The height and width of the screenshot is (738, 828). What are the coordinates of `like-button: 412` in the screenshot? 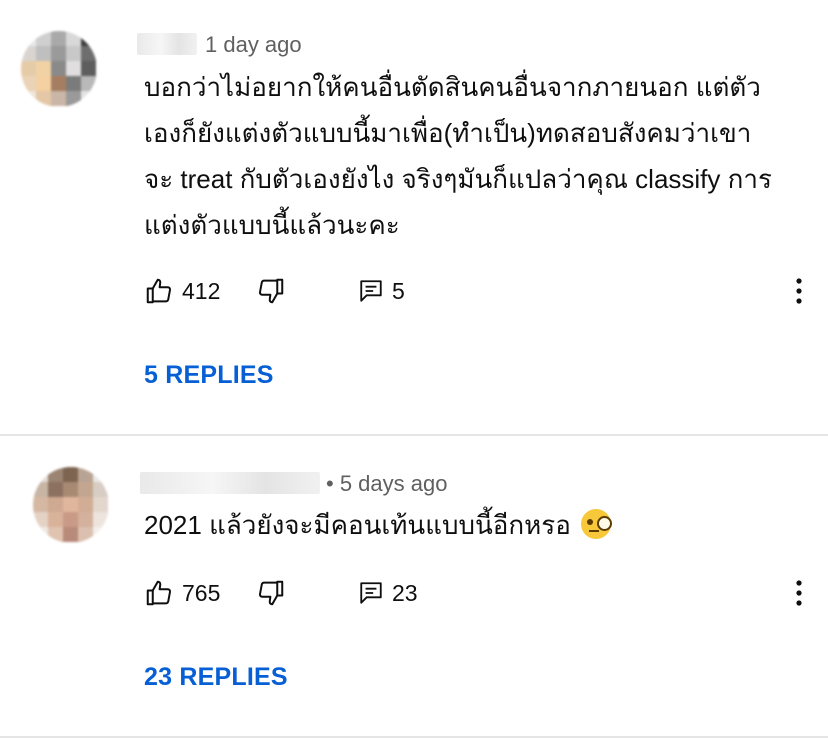 It's located at (182, 291).